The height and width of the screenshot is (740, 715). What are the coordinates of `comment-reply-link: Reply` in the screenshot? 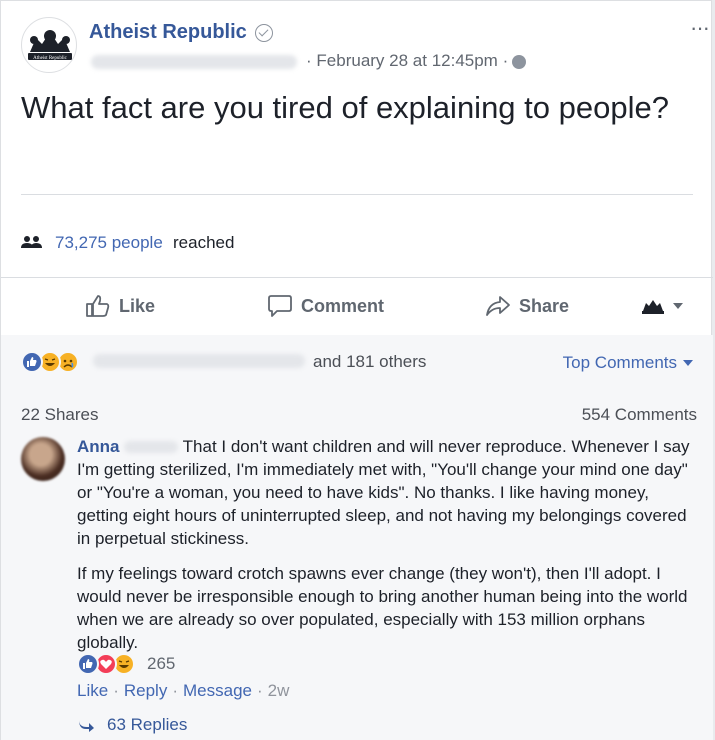 It's located at (145, 690).